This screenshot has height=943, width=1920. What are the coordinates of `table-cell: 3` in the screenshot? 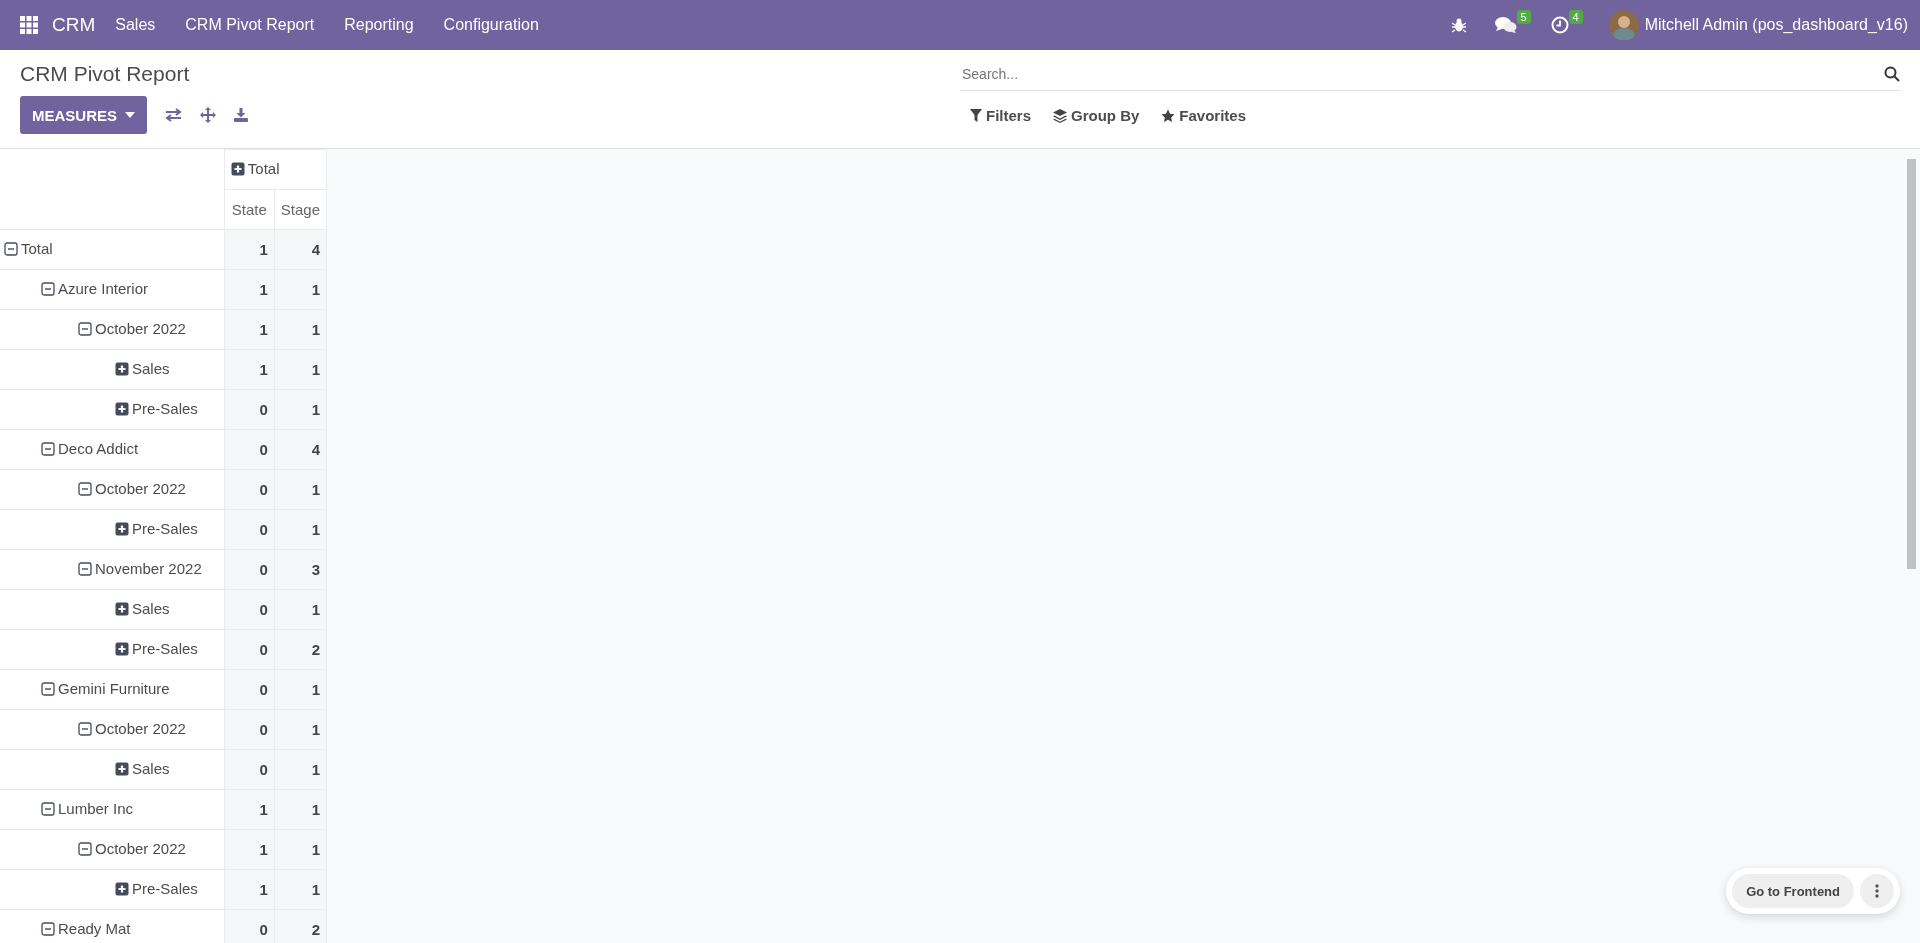 It's located at (300, 569).